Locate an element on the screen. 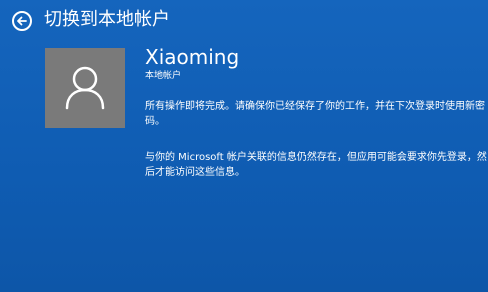  user-silhouette-icon is located at coordinates (85, 88).